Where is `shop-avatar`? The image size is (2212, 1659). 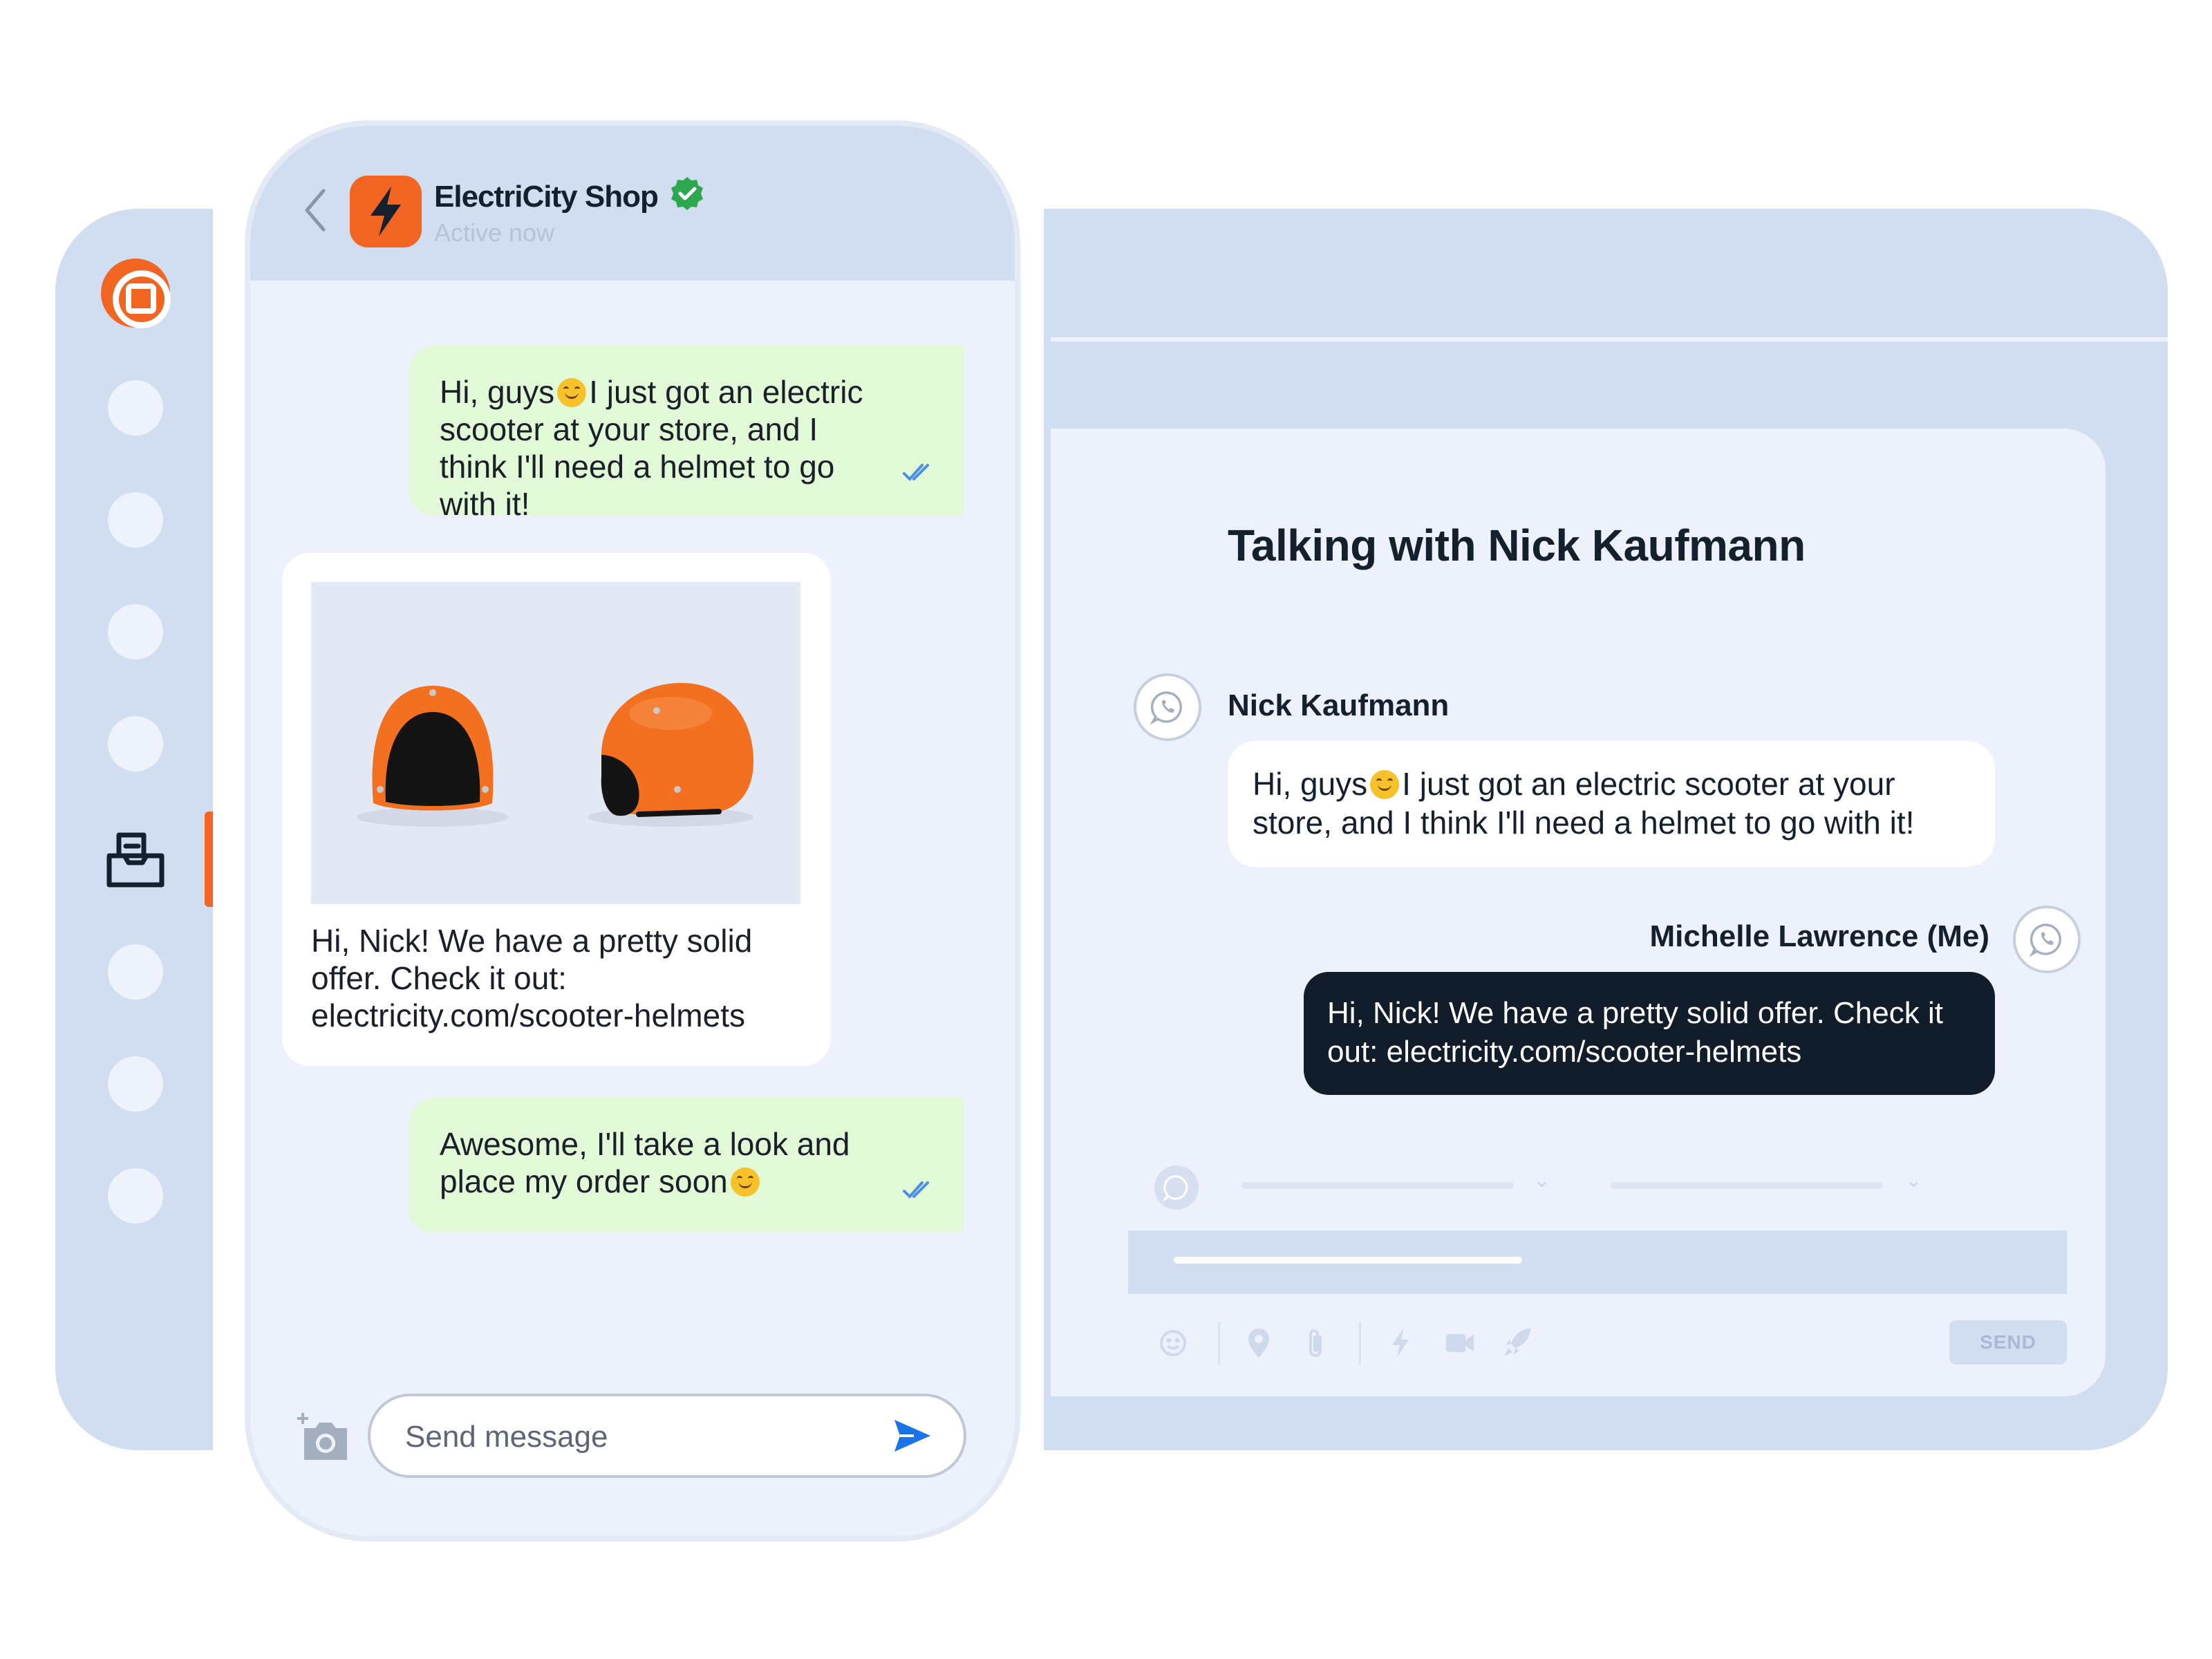 shop-avatar is located at coordinates (386, 211).